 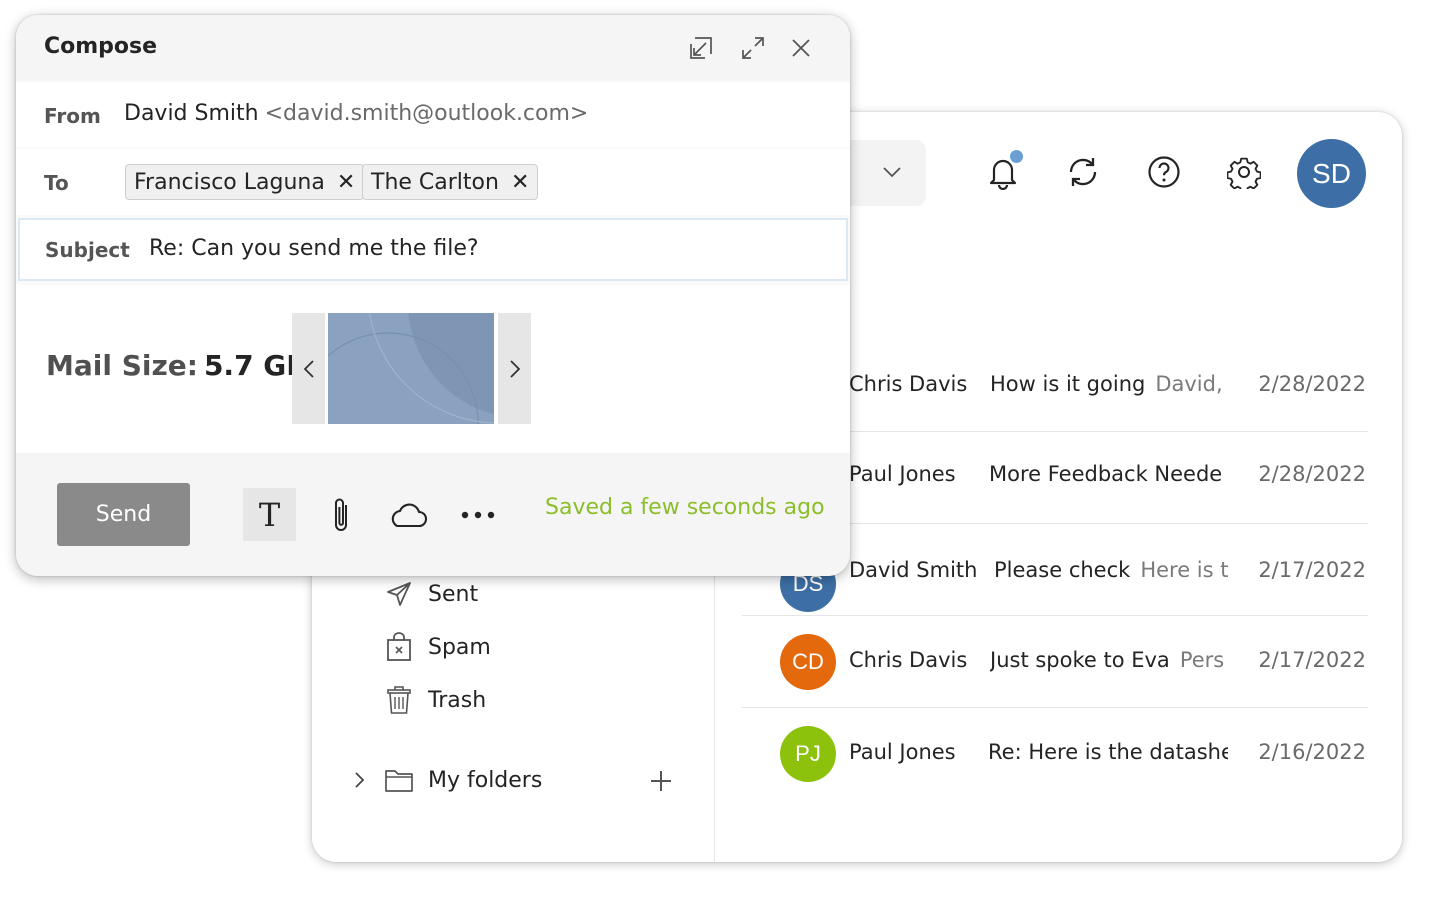 I want to click on cloud-button, so click(x=407, y=514).